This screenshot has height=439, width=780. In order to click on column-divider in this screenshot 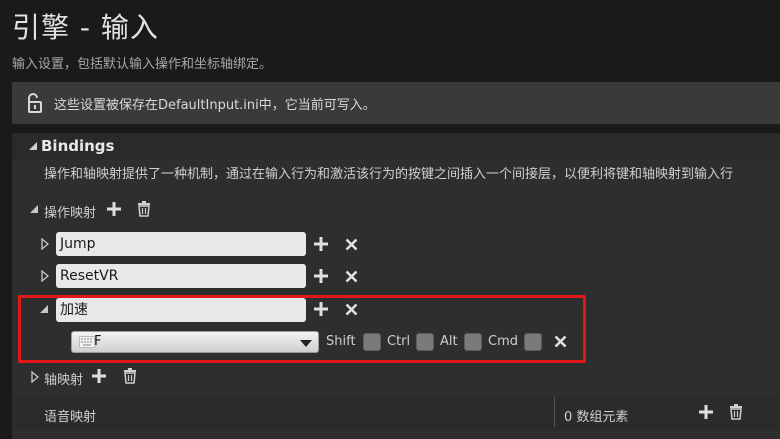, I will do `click(554, 412)`.